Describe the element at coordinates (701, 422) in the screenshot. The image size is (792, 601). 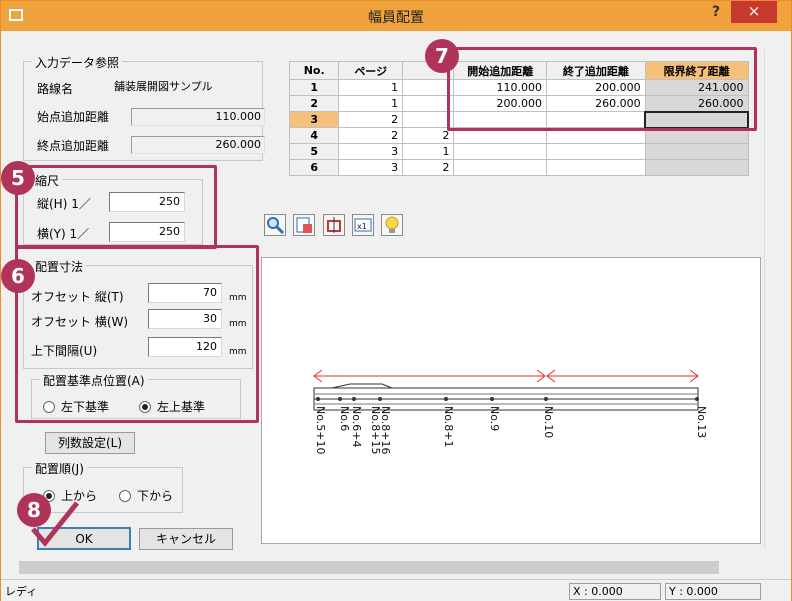
I see `station-label: No.13` at that location.